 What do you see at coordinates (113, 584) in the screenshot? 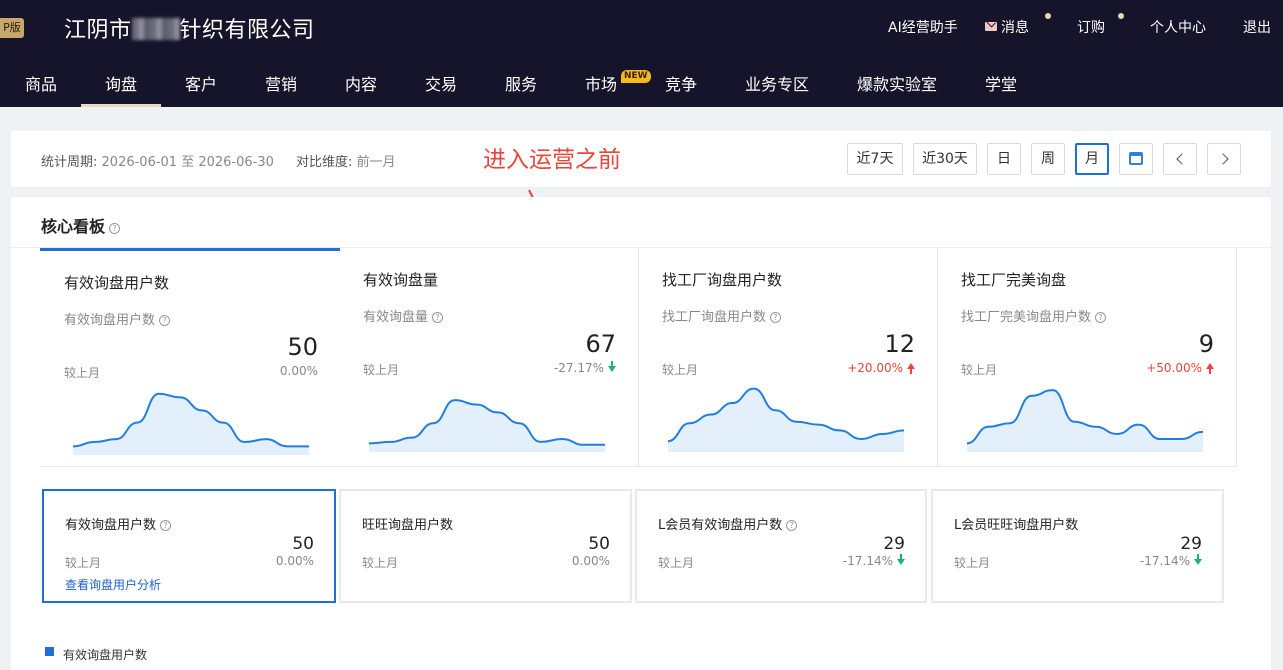
I see `view-inquiry-analysis-link: 查看询盘用户分析` at bounding box center [113, 584].